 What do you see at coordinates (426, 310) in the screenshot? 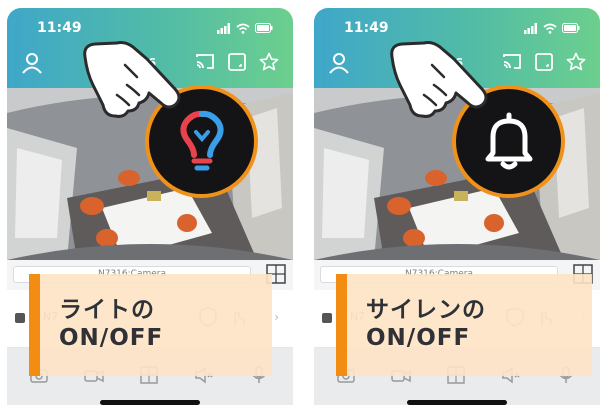
I see `caption-title: サイレンの` at bounding box center [426, 310].